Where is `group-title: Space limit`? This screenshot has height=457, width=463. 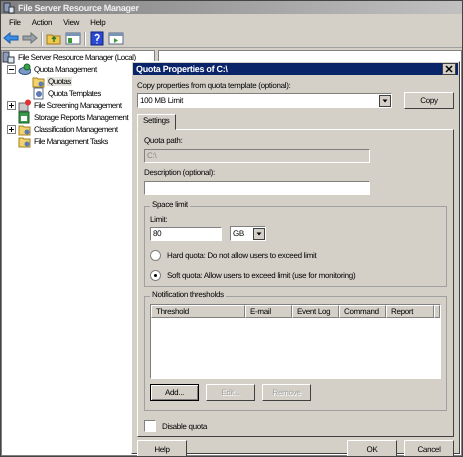
group-title: Space limit is located at coordinates (170, 204).